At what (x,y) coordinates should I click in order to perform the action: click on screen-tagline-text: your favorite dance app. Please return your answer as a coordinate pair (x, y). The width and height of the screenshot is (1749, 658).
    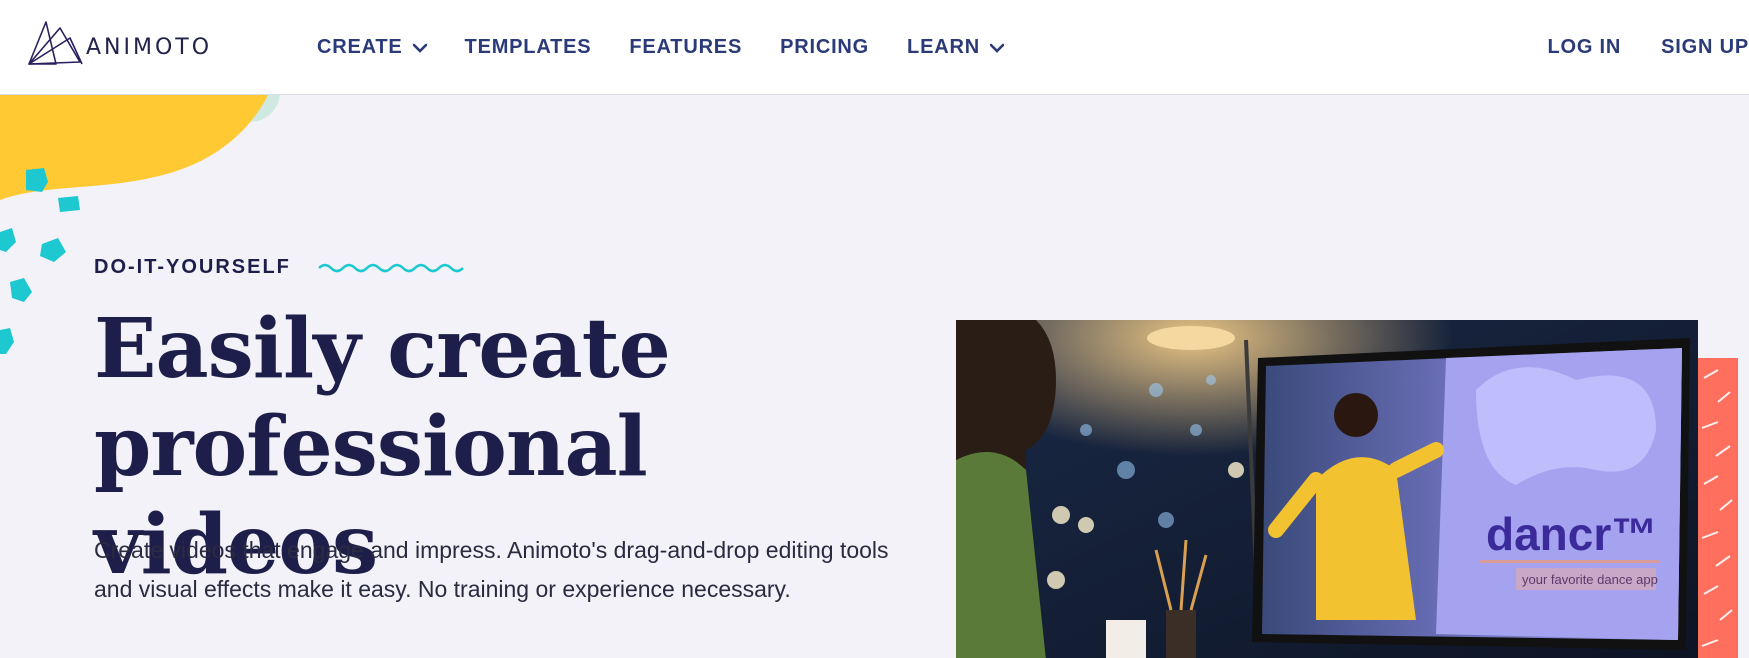
    Looking at the image, I should click on (1590, 579).